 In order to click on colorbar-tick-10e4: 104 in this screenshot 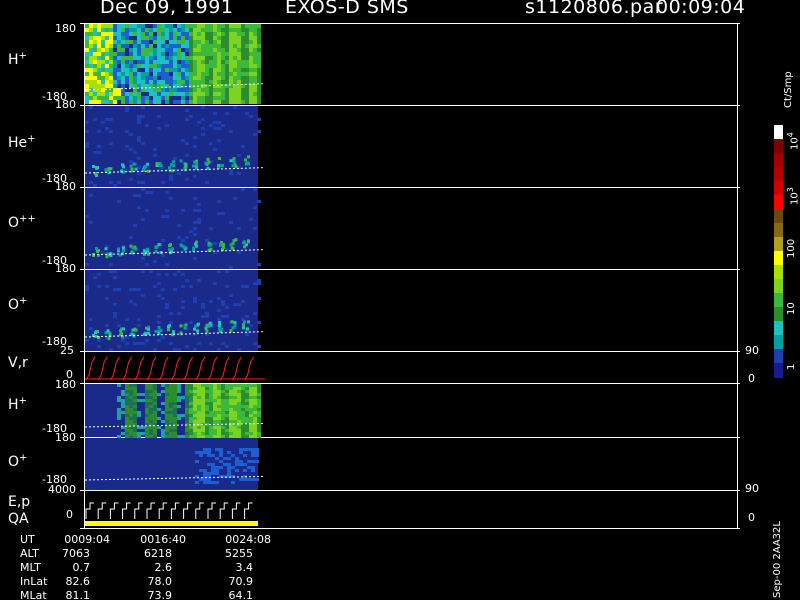, I will do `click(793, 141)`.